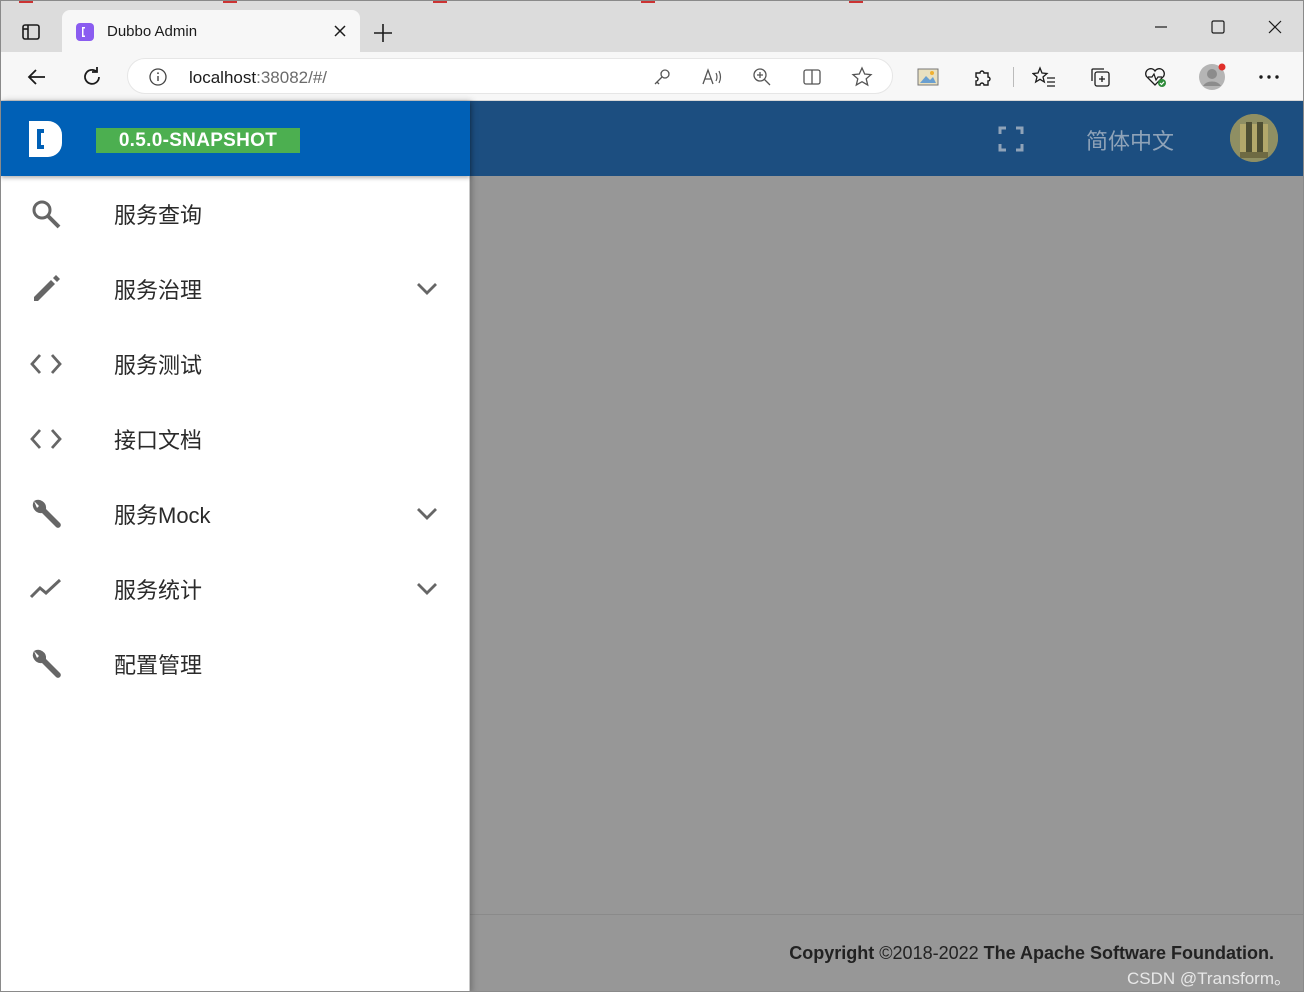 The image size is (1304, 992). What do you see at coordinates (85, 32) in the screenshot?
I see `dubbo-favicon-icon` at bounding box center [85, 32].